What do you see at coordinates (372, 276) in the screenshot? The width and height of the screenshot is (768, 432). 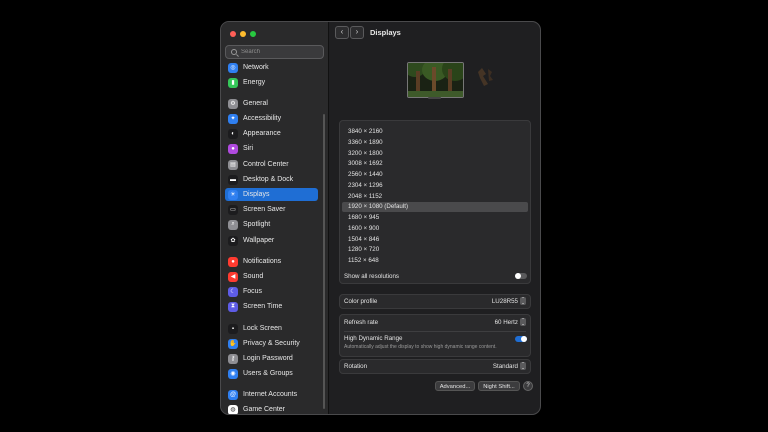 I see `show-all-resolutions-label: Show all resolutions` at bounding box center [372, 276].